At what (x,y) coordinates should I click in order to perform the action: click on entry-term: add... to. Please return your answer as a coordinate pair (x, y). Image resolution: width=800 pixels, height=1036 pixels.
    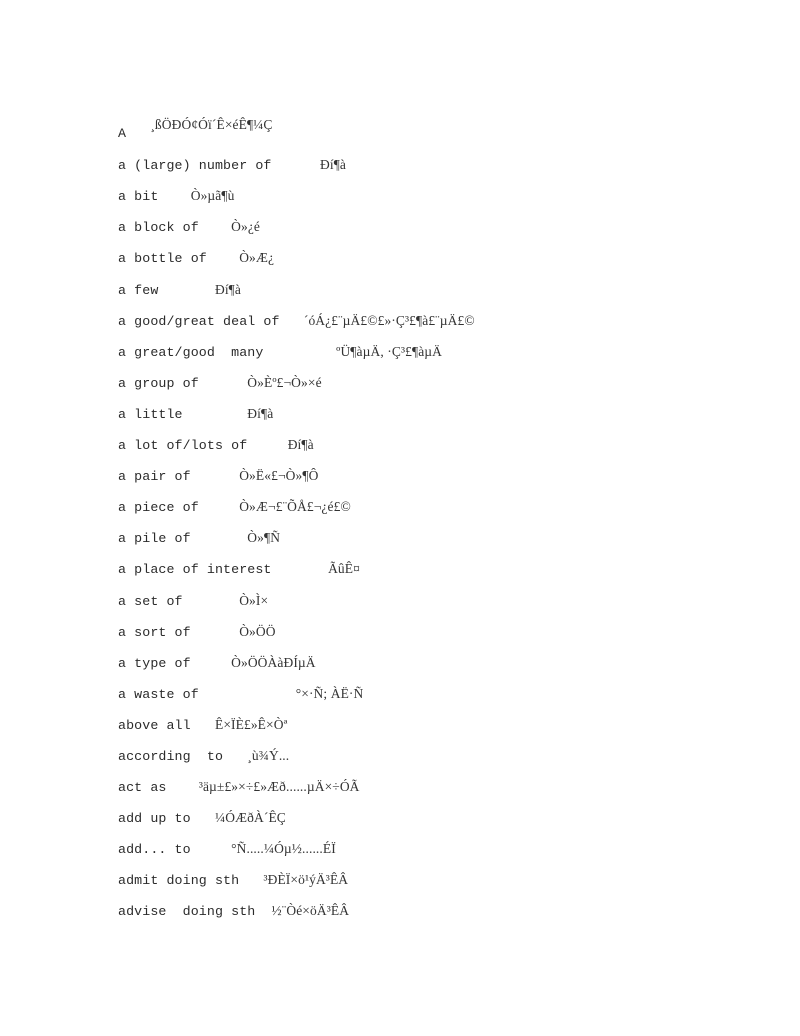
    Looking at the image, I should click on (154, 850).